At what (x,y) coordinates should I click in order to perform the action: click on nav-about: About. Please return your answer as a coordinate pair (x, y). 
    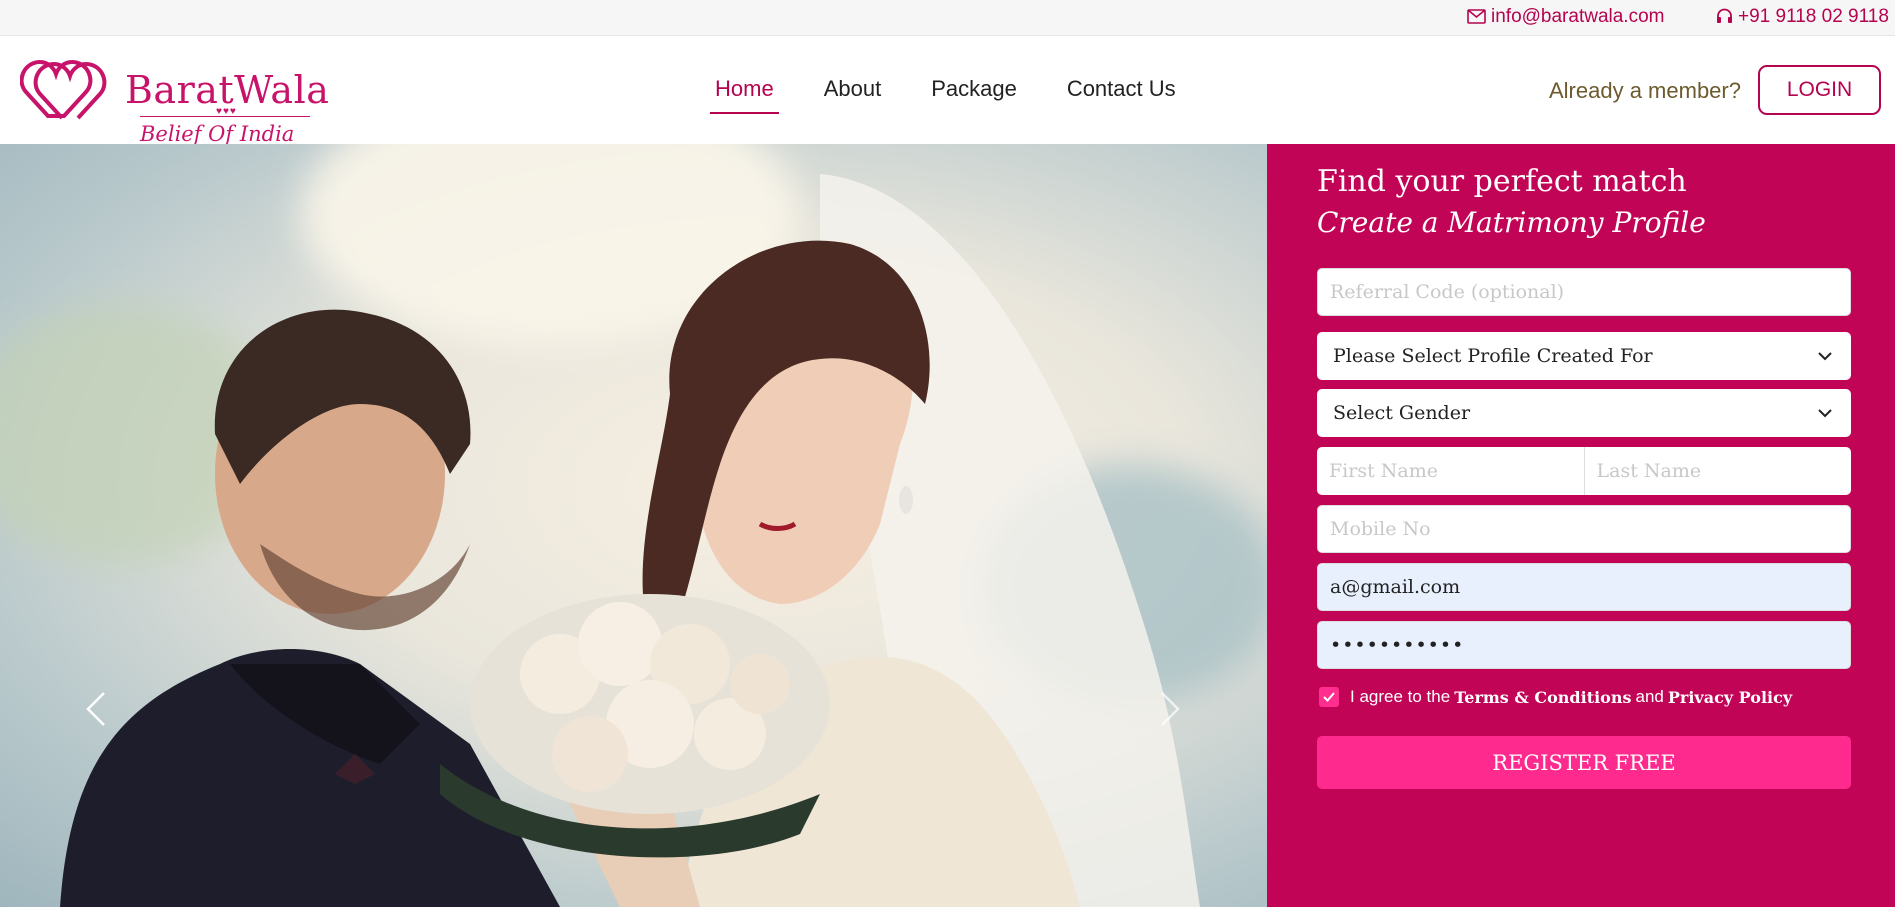
    Looking at the image, I should click on (853, 95).